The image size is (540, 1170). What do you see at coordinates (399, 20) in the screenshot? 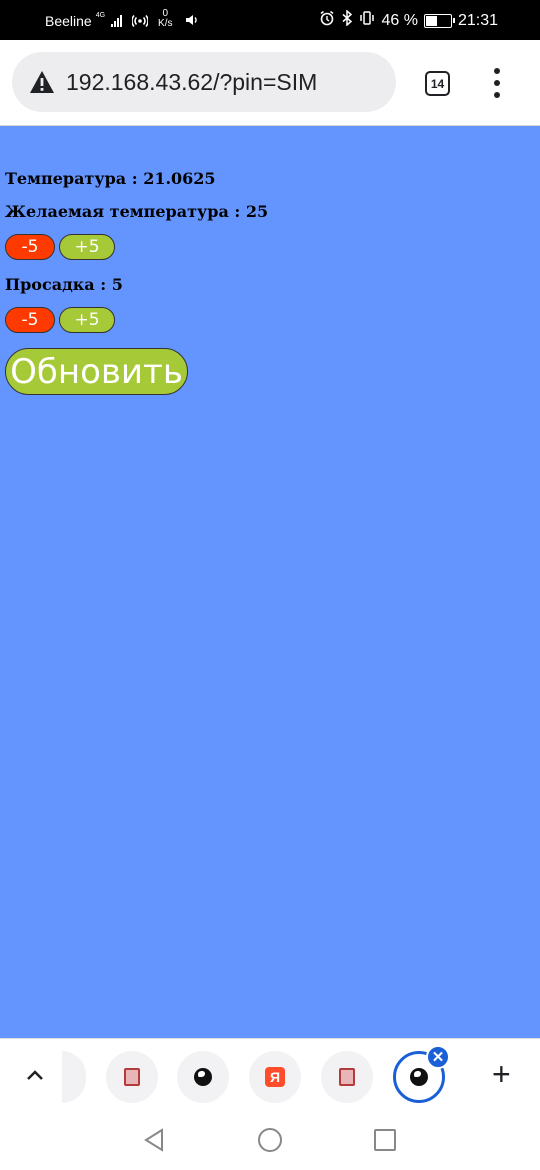
I see `battery-percent: 46 %` at bounding box center [399, 20].